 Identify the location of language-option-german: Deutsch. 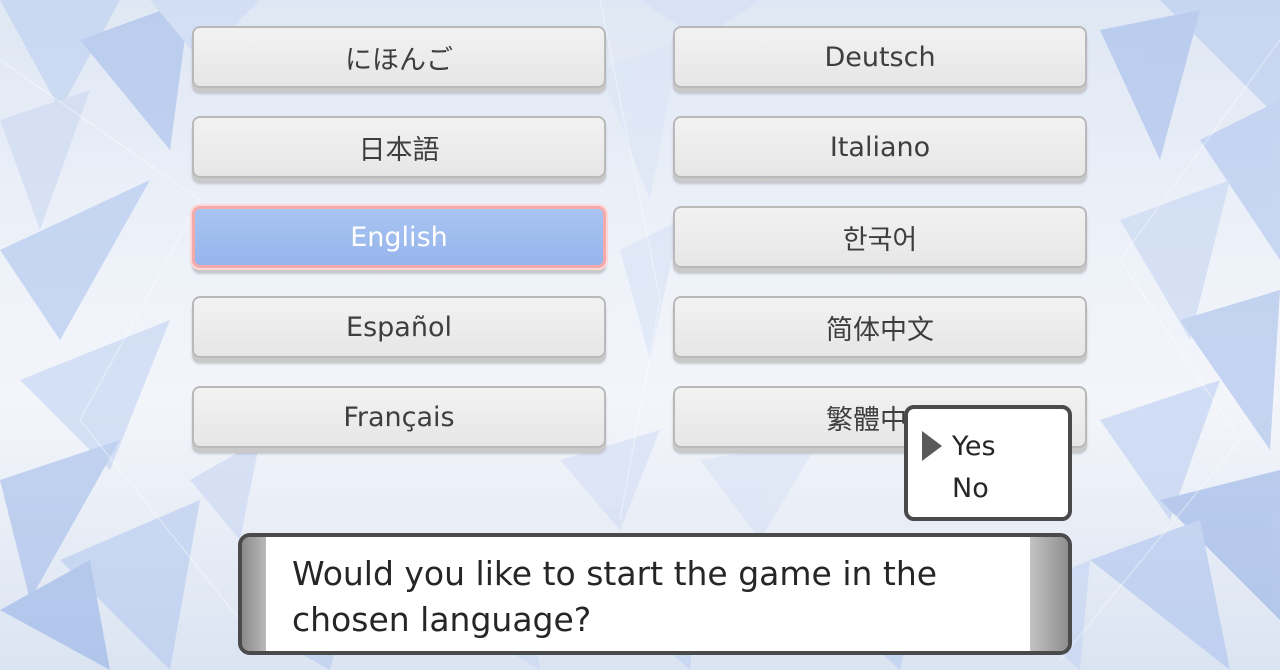
(880, 57).